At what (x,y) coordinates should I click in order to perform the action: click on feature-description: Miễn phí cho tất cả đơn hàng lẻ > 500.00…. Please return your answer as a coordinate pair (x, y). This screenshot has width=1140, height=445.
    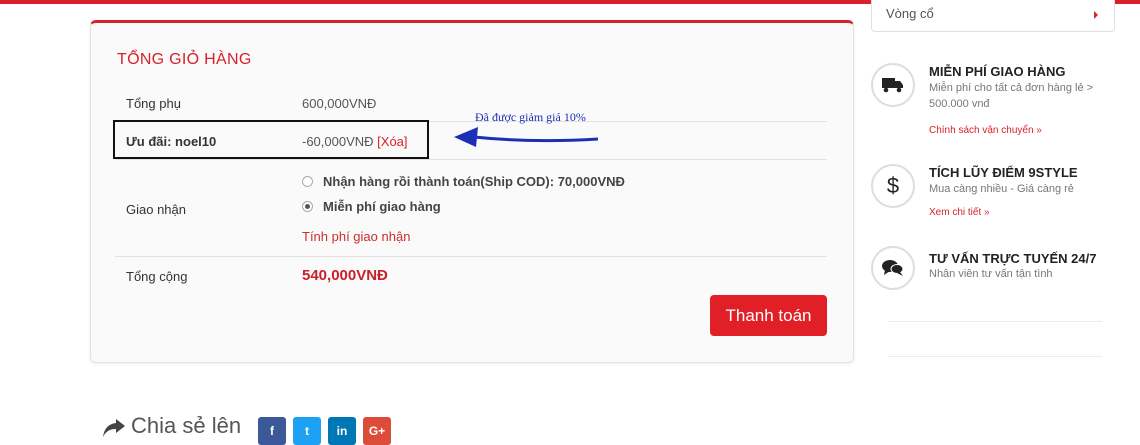
    Looking at the image, I should click on (1011, 96).